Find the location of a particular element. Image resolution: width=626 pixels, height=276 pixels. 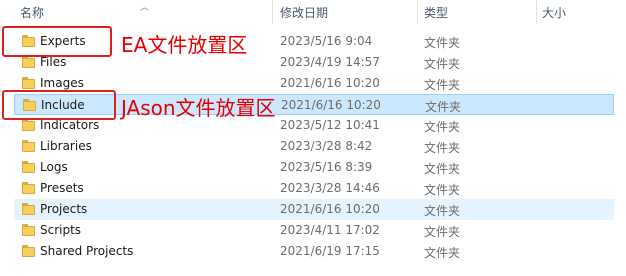

file-row-shared-projects: Shared Projects 2021/6/19 17:15 文件夹 is located at coordinates (314, 251).